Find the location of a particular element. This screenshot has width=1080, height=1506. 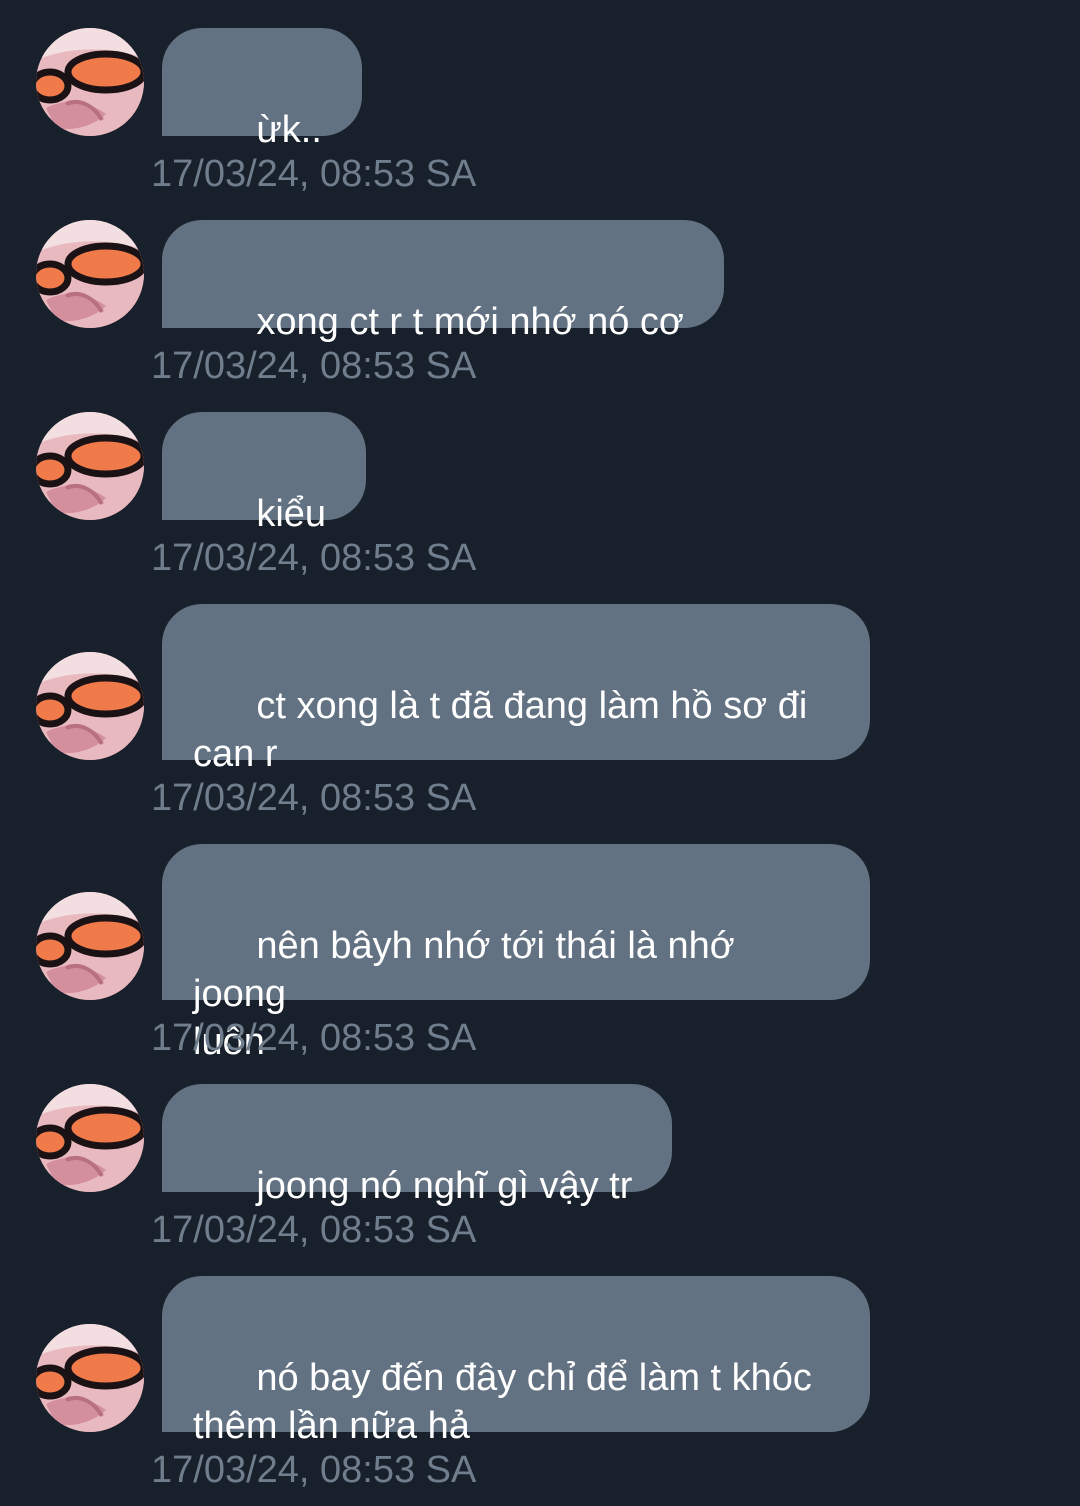

message-bubble: kiểu is located at coordinates (264, 473).